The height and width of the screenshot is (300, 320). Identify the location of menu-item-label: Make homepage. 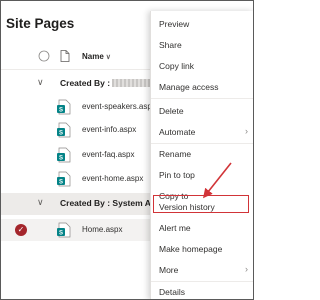
(191, 249).